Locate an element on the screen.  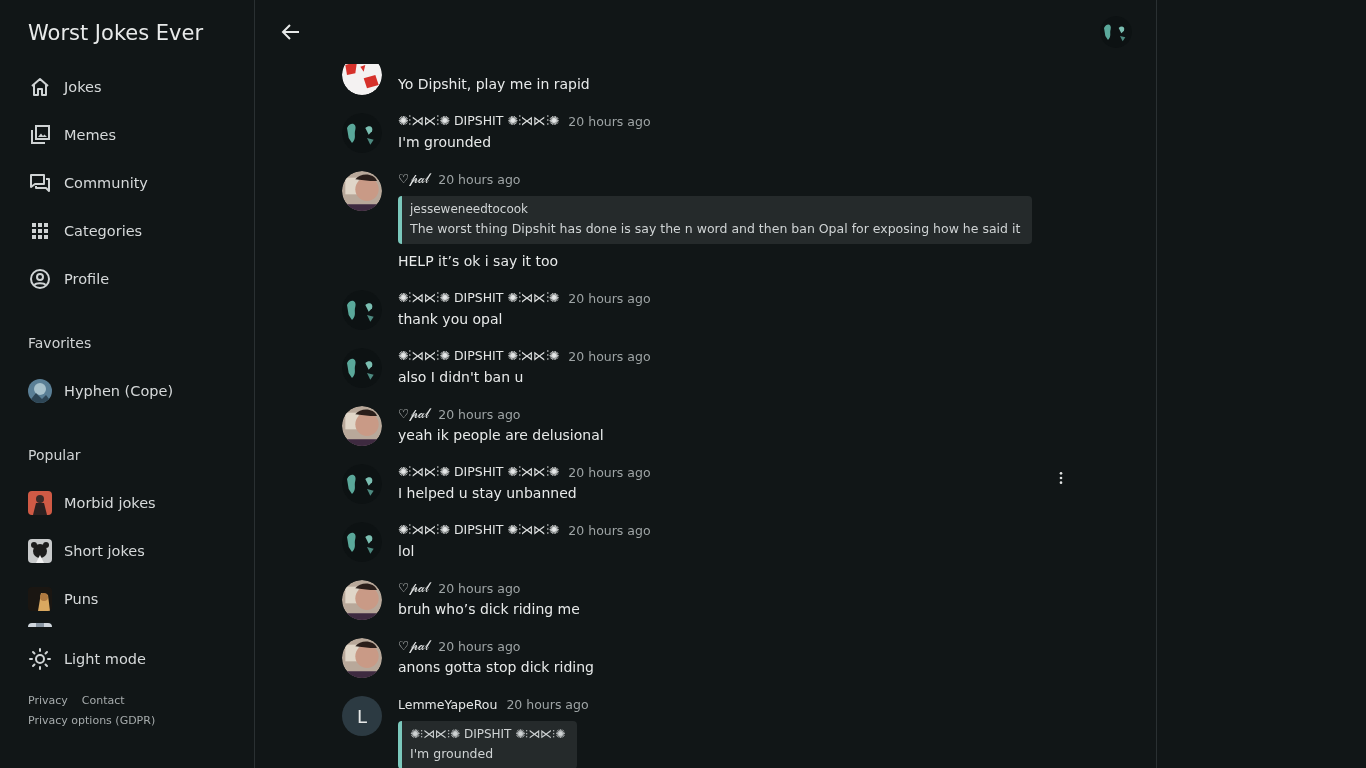
message-text: yeah ik people are delusional is located at coordinates (501, 435).